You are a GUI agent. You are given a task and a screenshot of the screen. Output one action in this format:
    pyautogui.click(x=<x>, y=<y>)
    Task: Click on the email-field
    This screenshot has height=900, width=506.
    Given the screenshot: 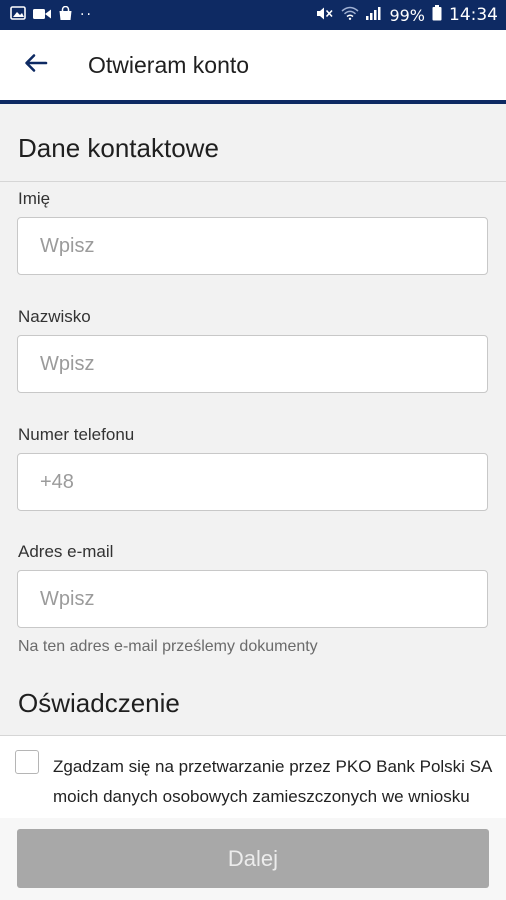 What is the action you would take?
    pyautogui.click(x=252, y=599)
    